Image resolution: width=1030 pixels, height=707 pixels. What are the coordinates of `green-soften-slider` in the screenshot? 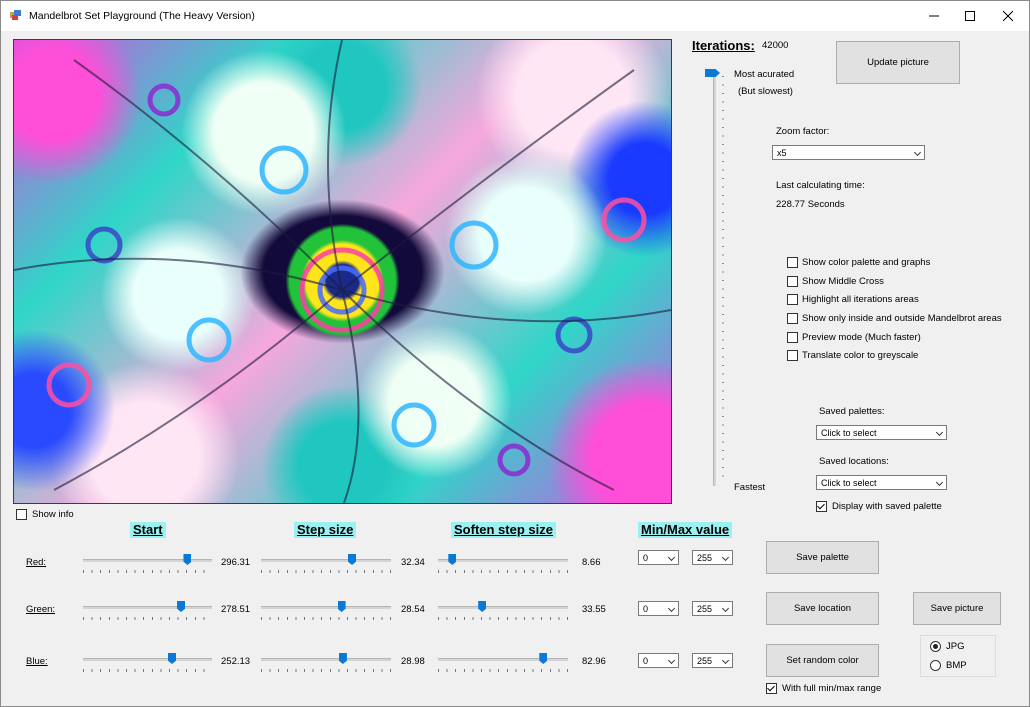 It's located at (503, 611).